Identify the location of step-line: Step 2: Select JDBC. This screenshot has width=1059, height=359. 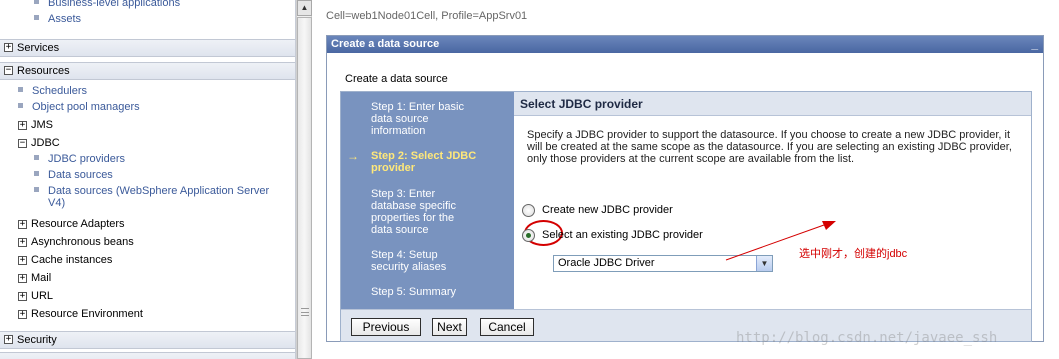
(424, 156).